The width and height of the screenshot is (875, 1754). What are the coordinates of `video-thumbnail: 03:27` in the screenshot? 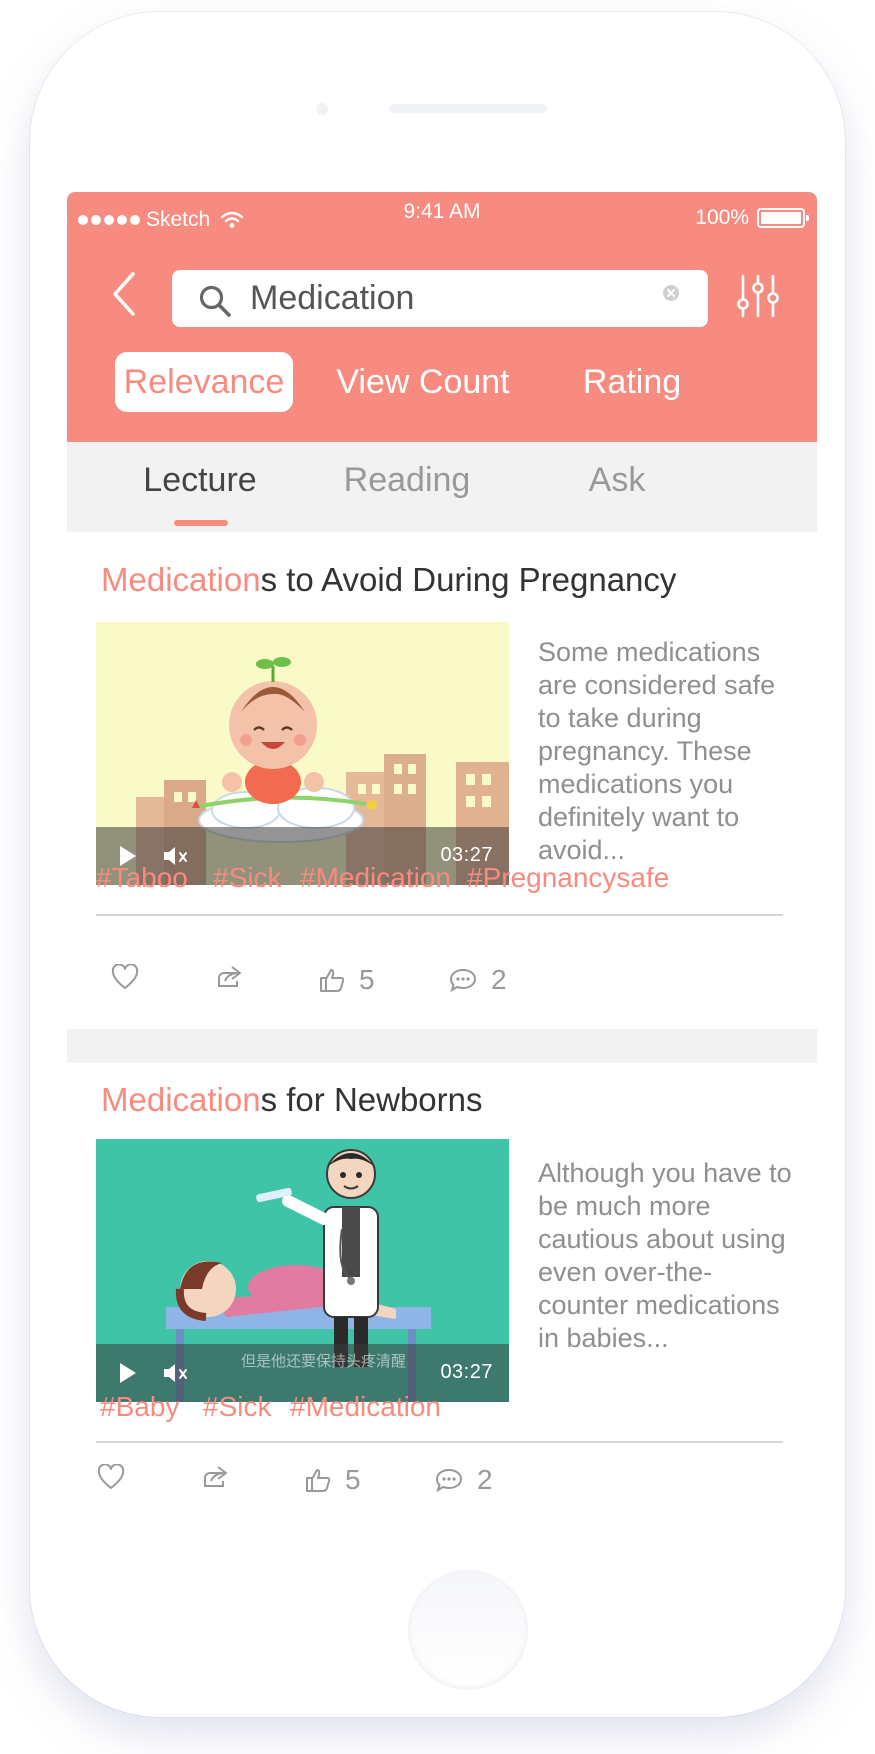 It's located at (302, 753).